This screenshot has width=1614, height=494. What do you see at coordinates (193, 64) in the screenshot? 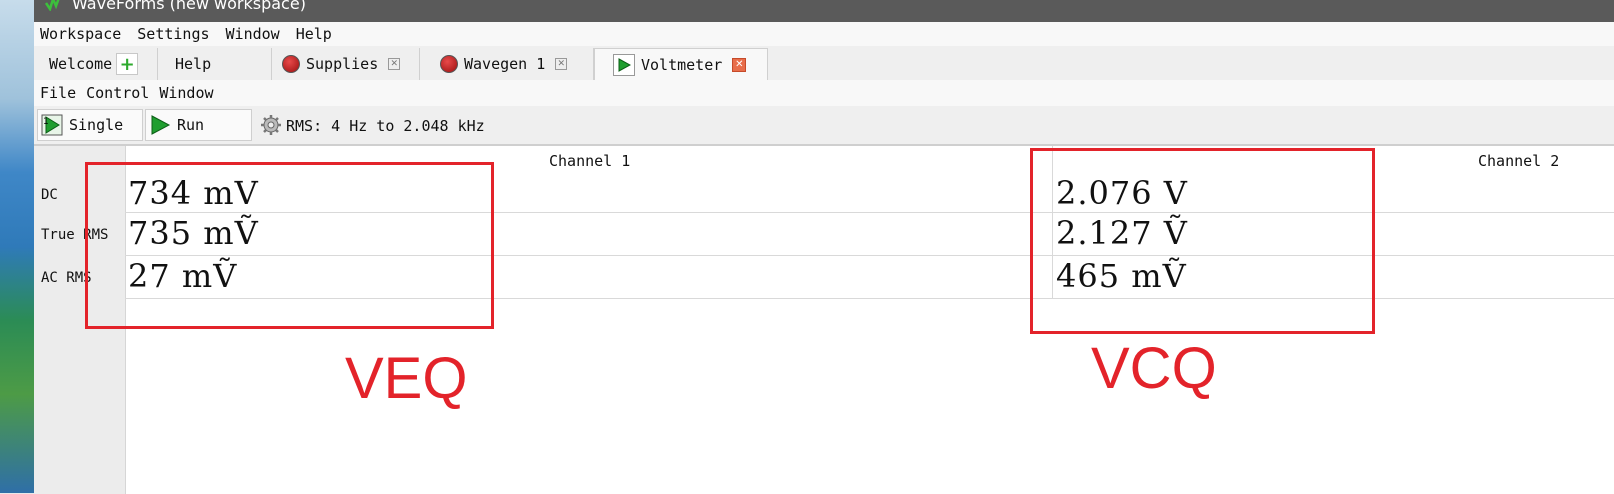
I see `tab-help-label: Help` at bounding box center [193, 64].